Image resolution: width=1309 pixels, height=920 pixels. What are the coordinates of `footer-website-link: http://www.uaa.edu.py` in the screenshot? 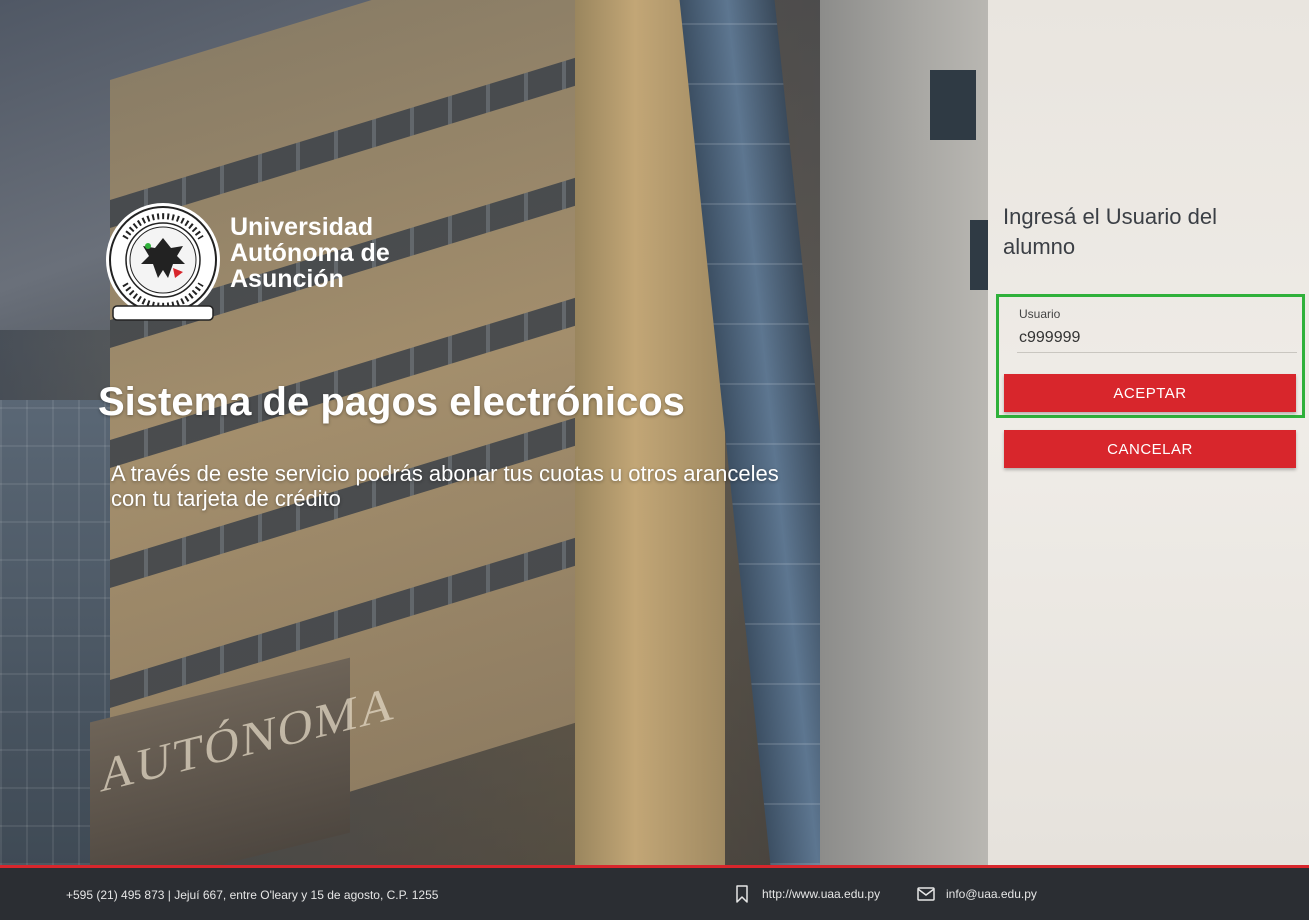 It's located at (806, 894).